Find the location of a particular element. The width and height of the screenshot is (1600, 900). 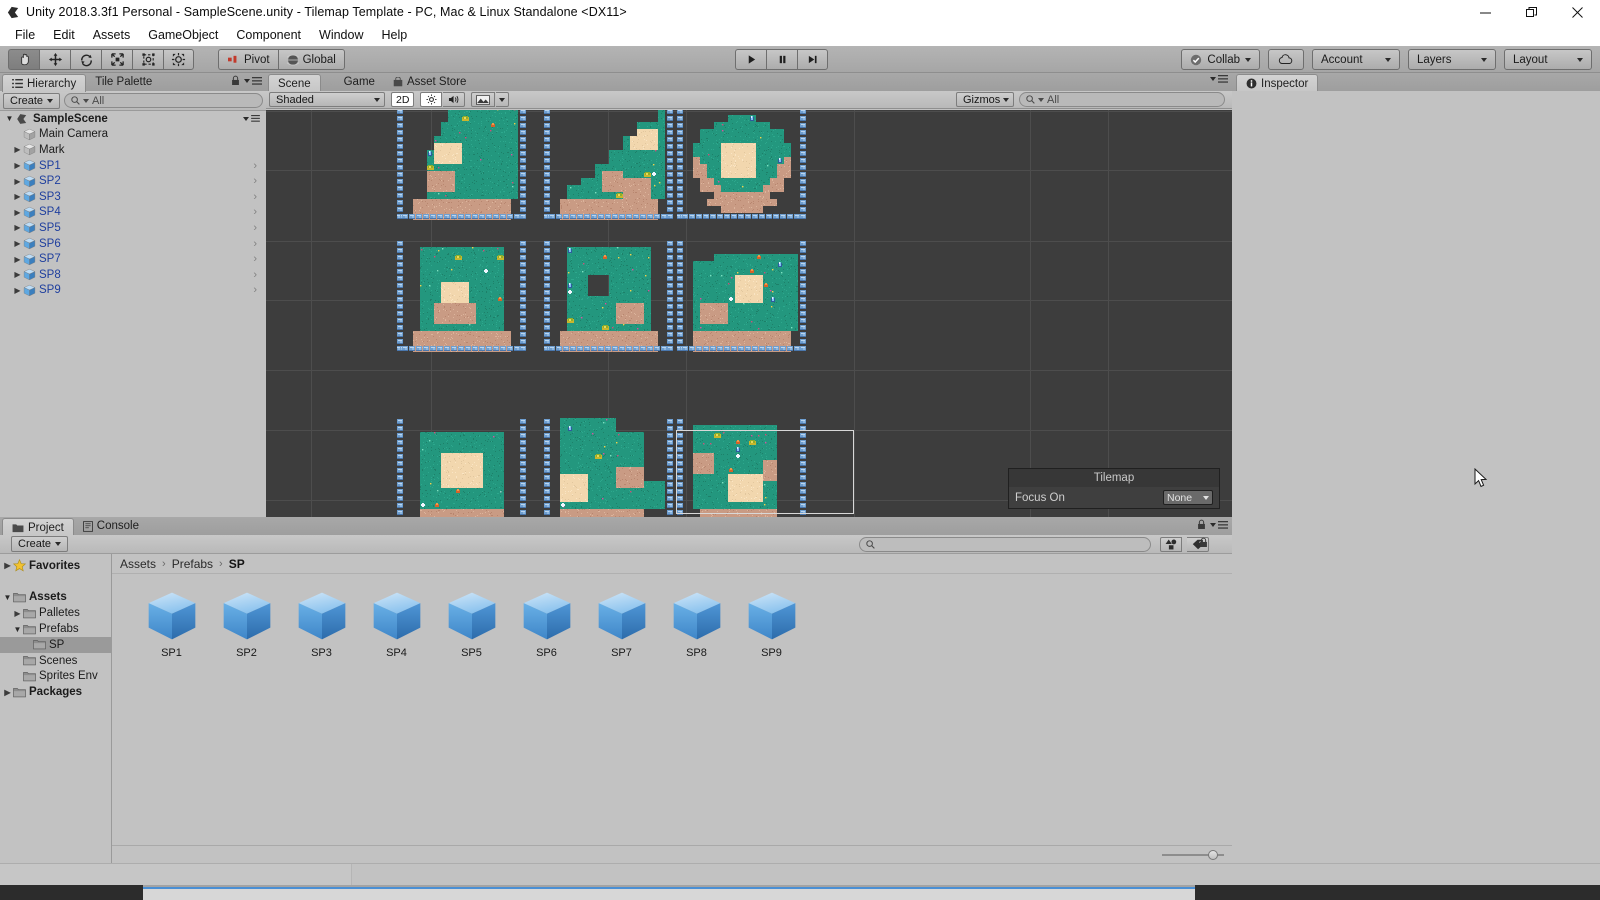

focus-on-dropdown: None is located at coordinates (1188, 497).